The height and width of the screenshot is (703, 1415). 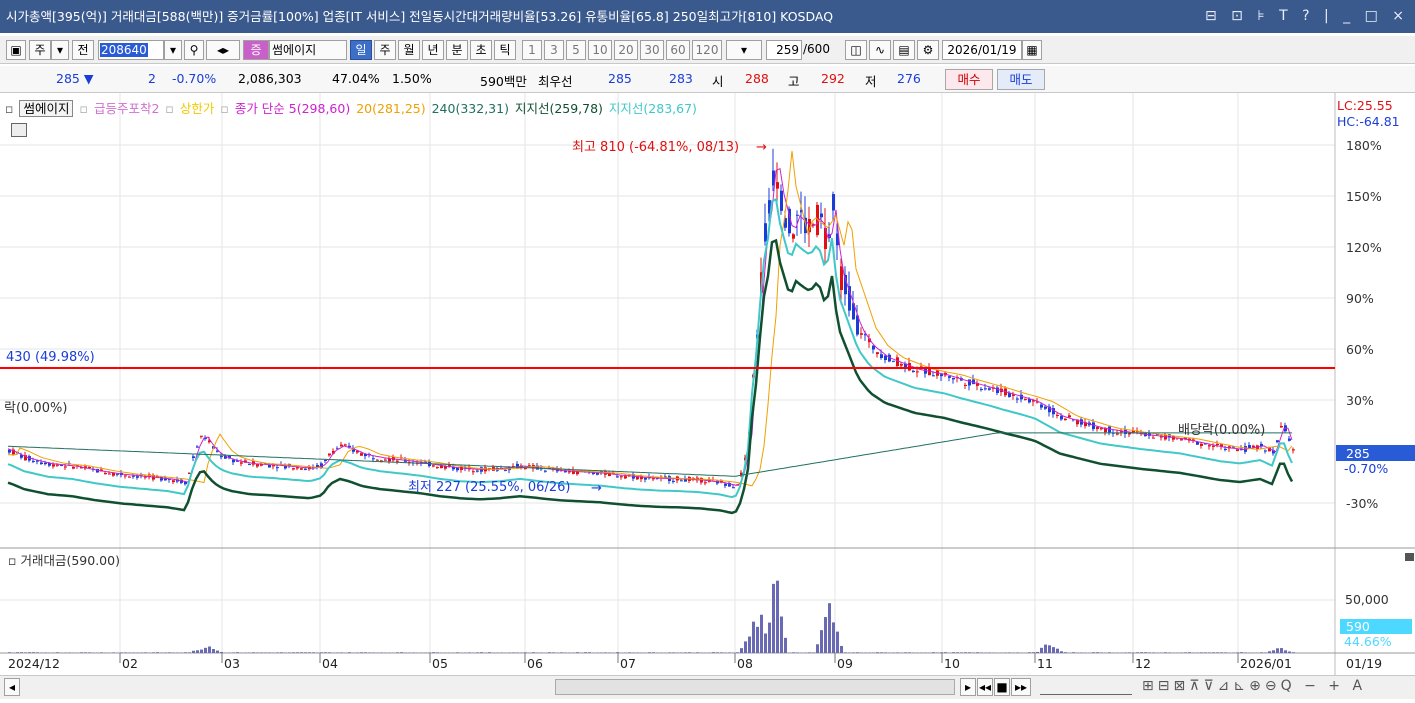 What do you see at coordinates (744, 50) in the screenshot?
I see `interval-select: ▾` at bounding box center [744, 50].